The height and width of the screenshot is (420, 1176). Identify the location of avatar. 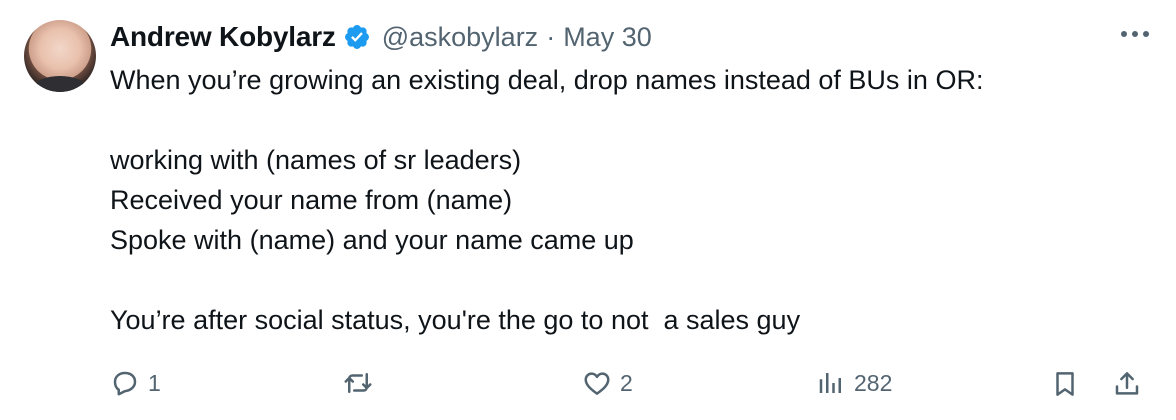
(60, 56).